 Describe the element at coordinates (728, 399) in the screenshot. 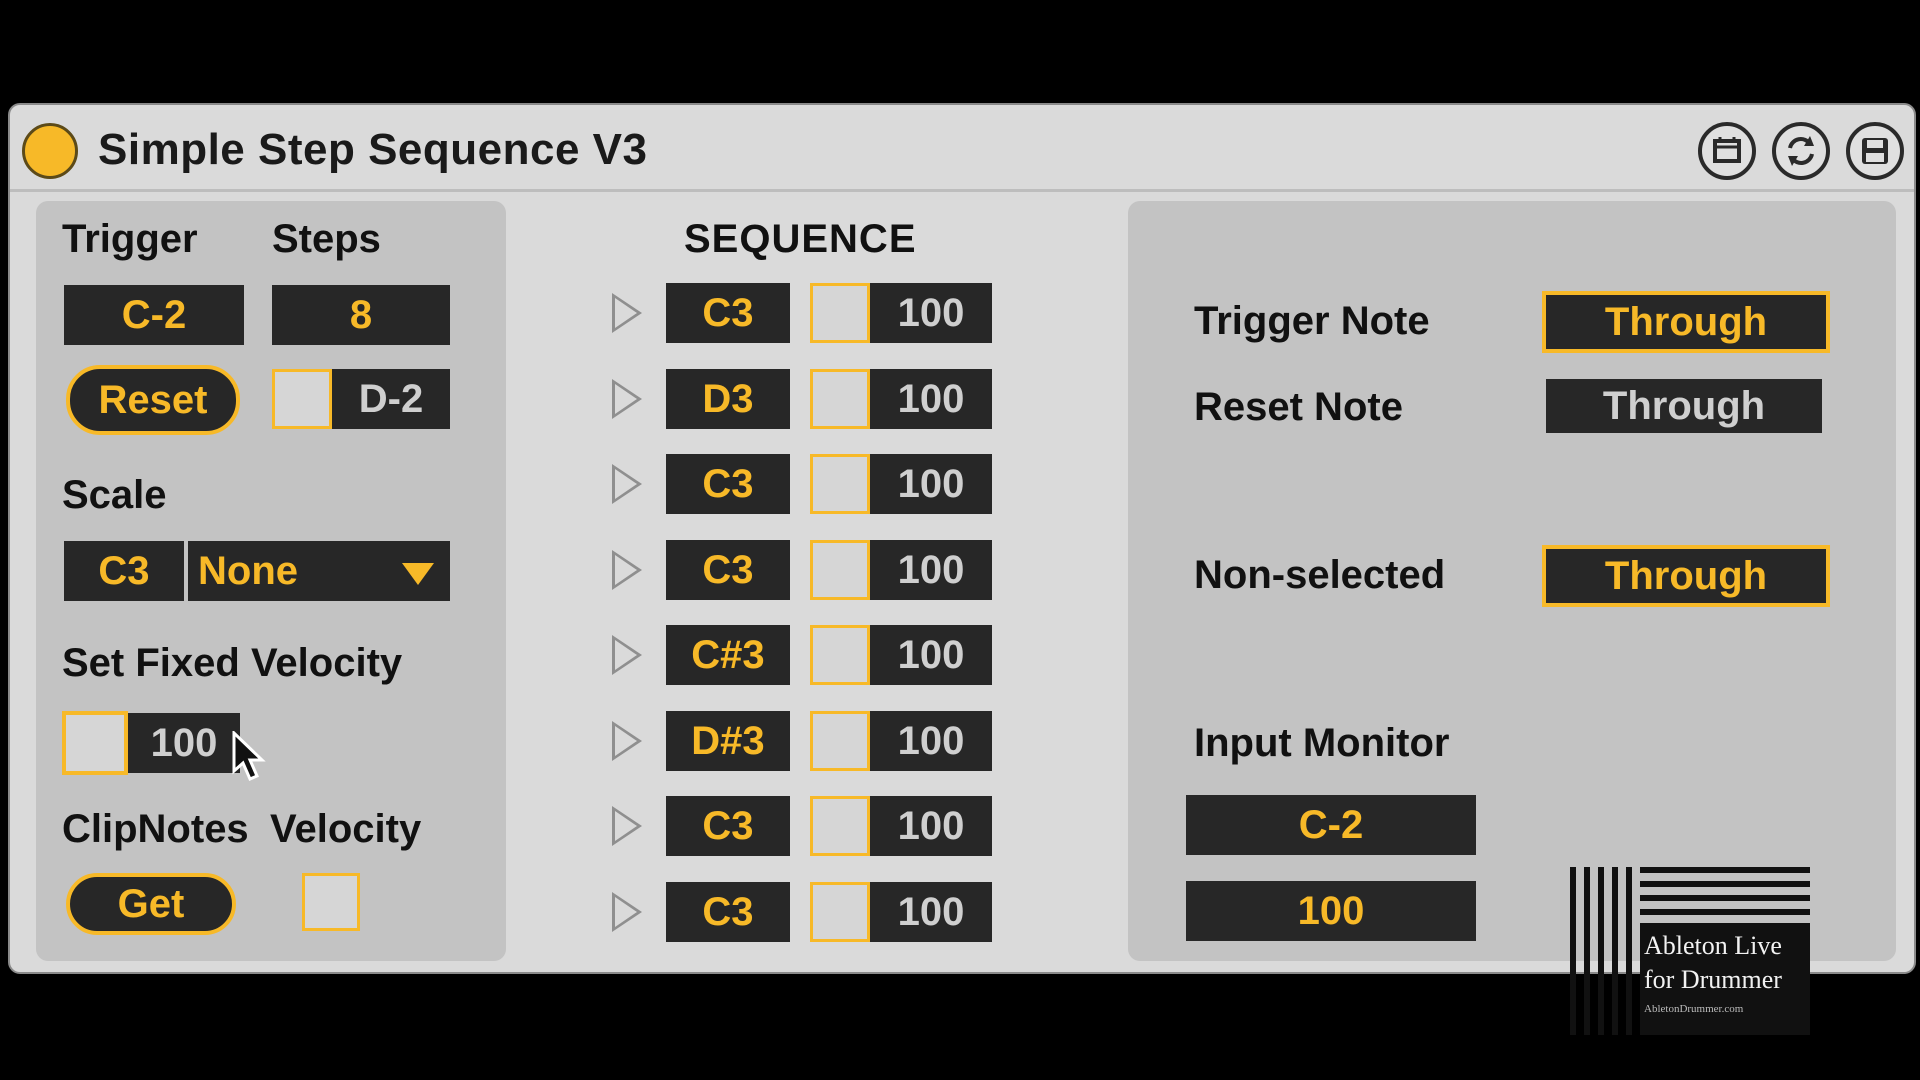

I see `step-note-field: D3` at that location.